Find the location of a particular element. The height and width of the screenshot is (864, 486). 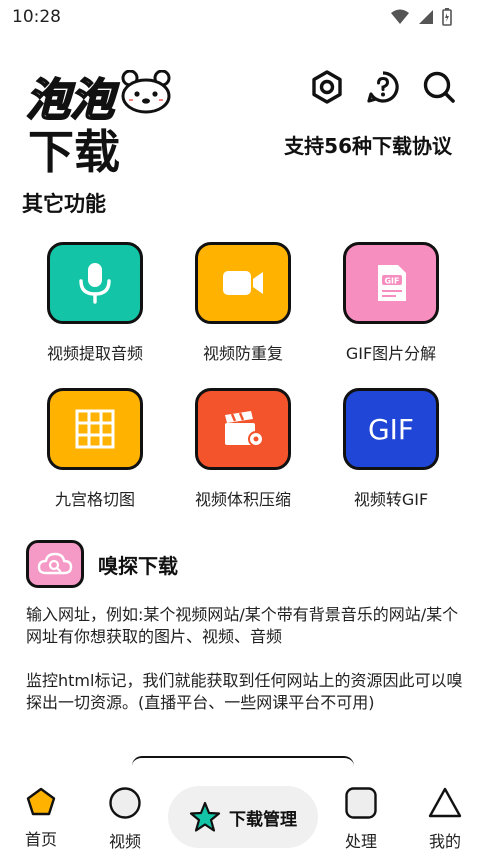

nav-label: 我的 is located at coordinates (444, 841).